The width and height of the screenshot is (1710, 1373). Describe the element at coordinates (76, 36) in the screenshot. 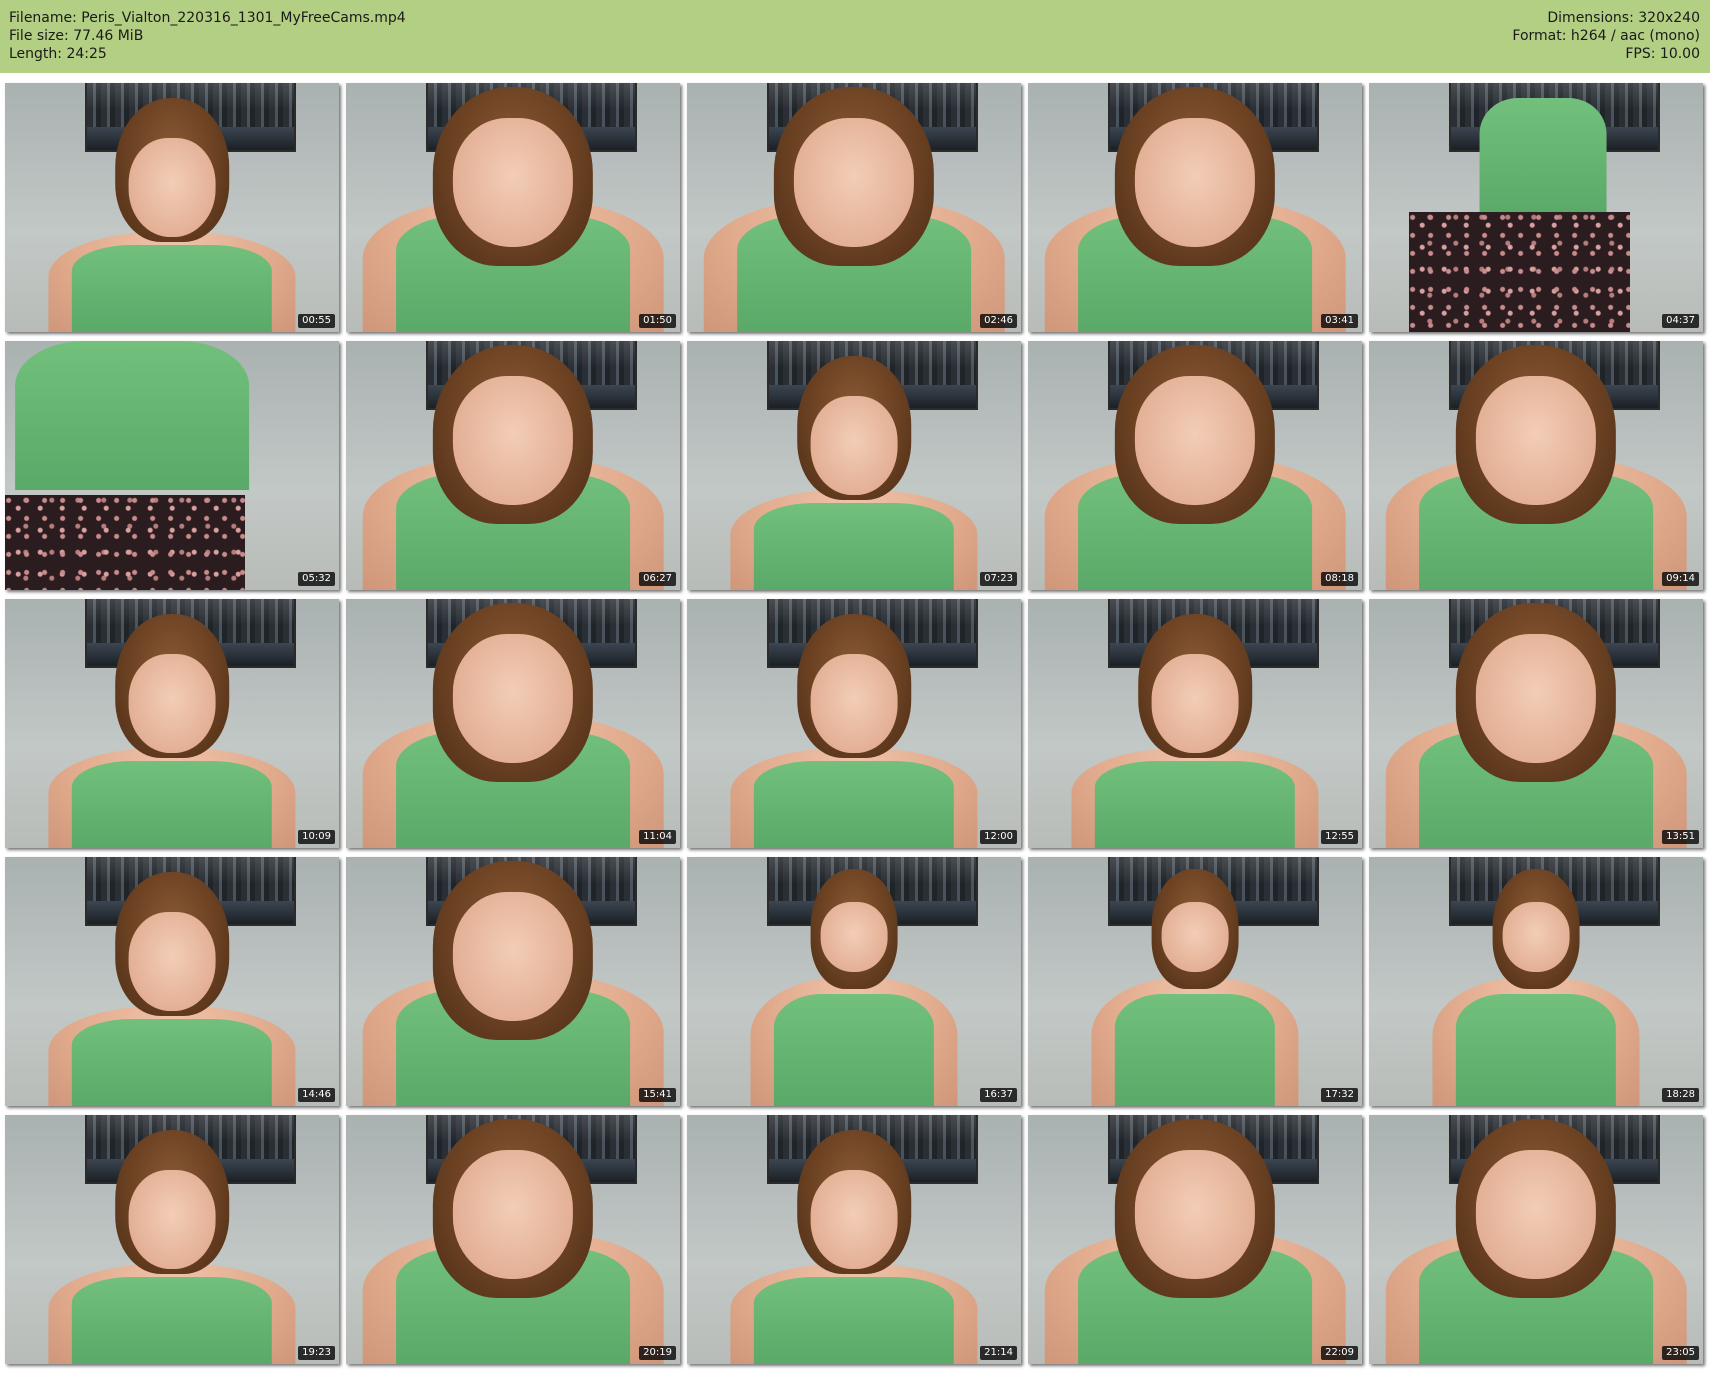

I see `filesize-text: File size: 77.46 MiB` at that location.